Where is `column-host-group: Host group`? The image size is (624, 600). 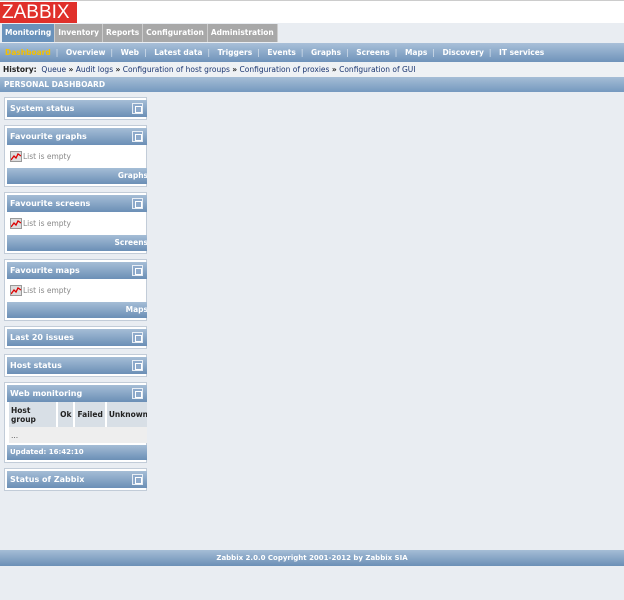 column-host-group: Host group is located at coordinates (33, 414).